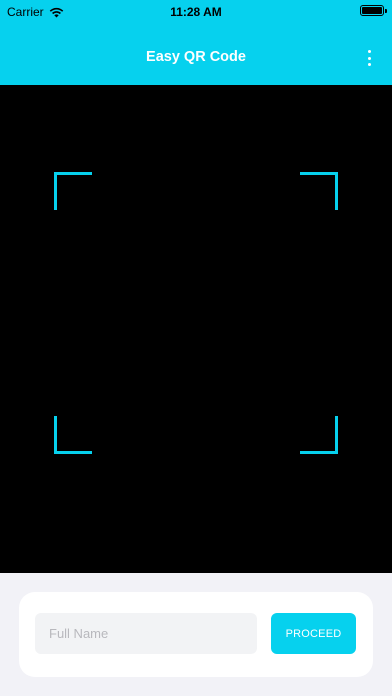 This screenshot has height=696, width=392. I want to click on scan-frame-corner-top-left, so click(73, 191).